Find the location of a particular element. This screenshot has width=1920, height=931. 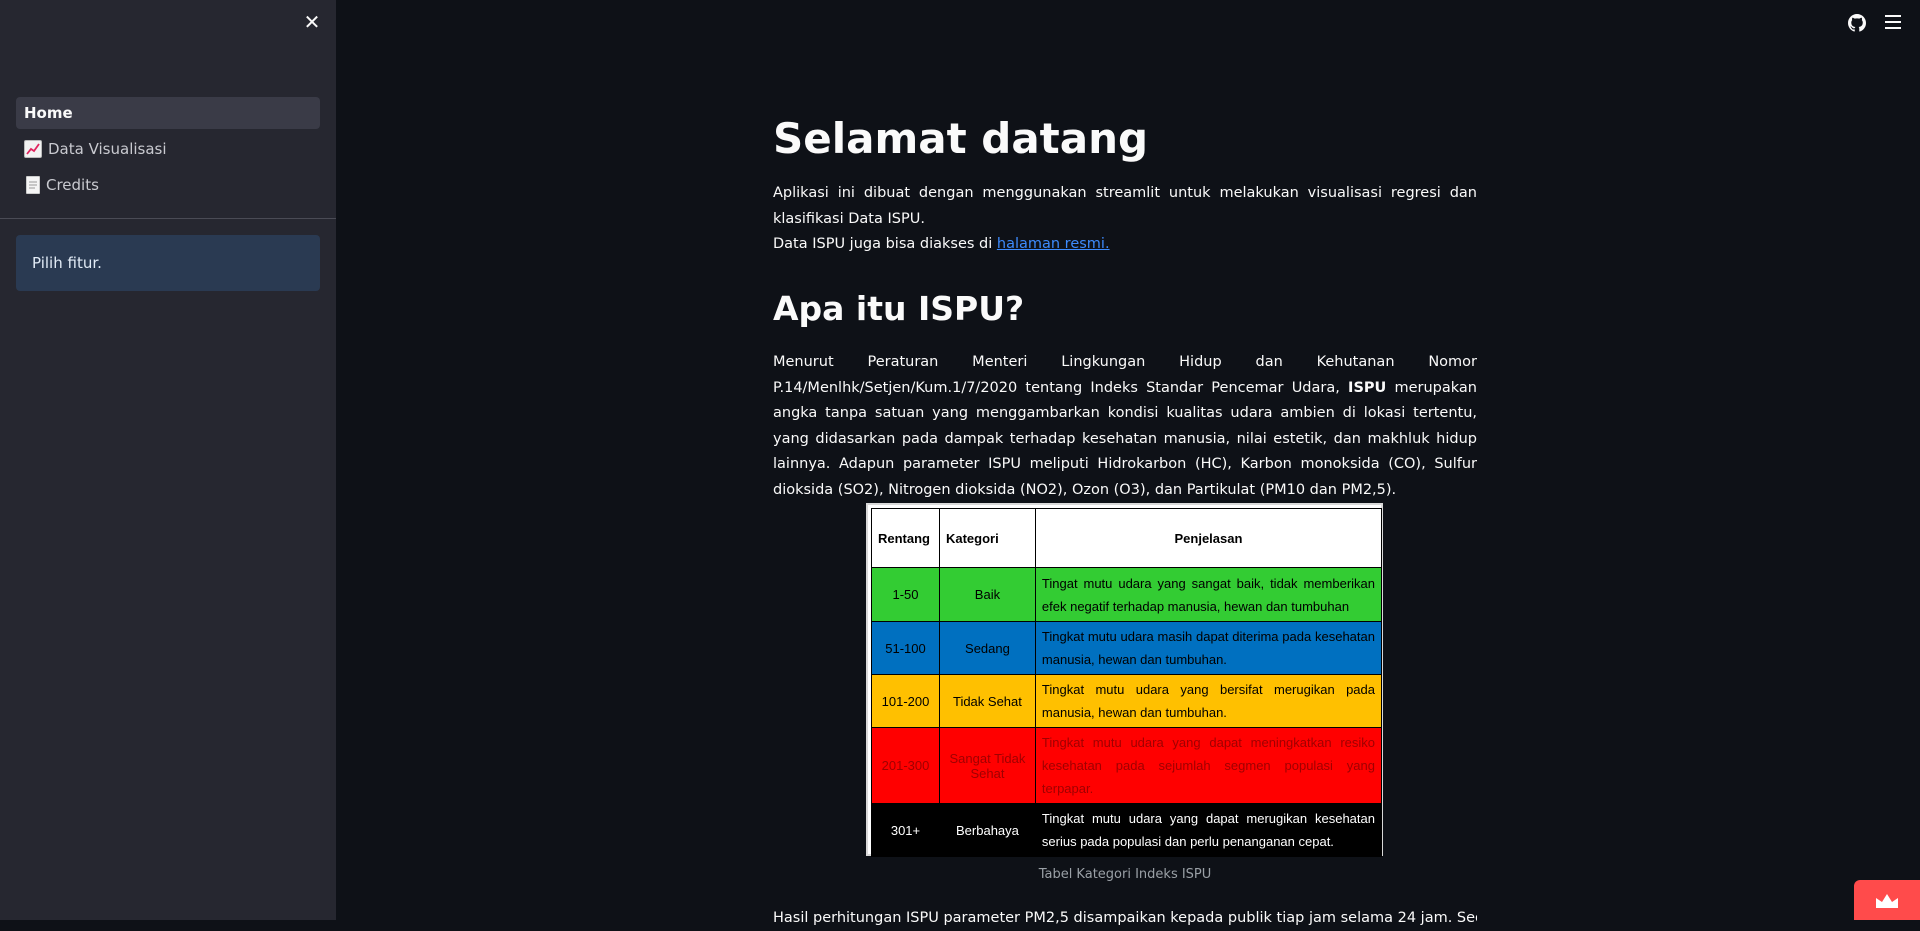

info-box: Pilih fitur. is located at coordinates (168, 263).